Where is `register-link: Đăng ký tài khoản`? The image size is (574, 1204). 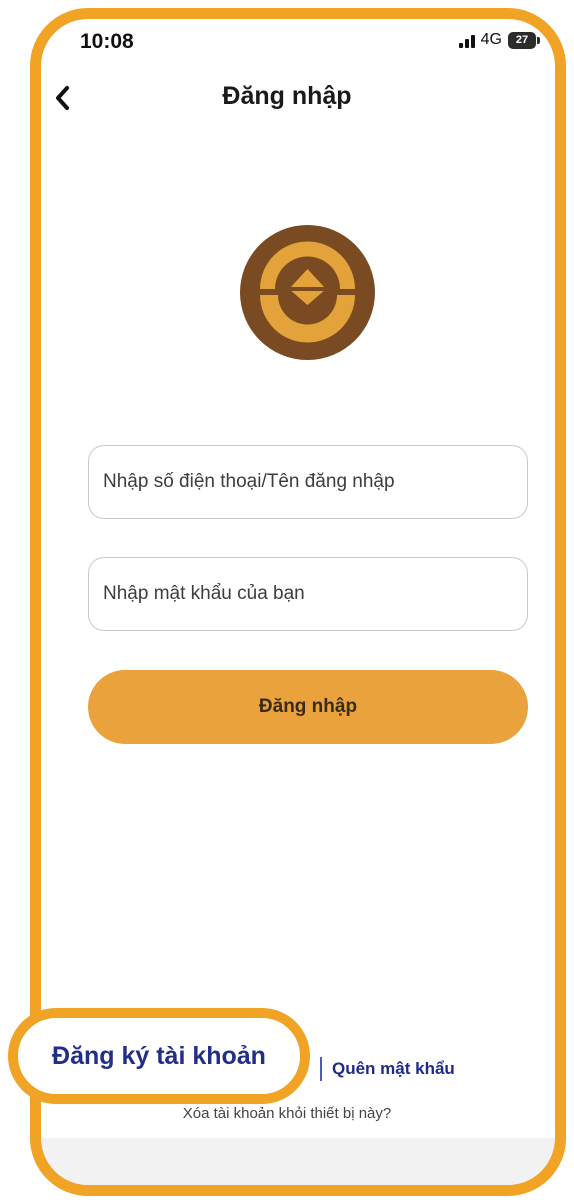
register-link: Đăng ký tài khoản is located at coordinates (159, 1056).